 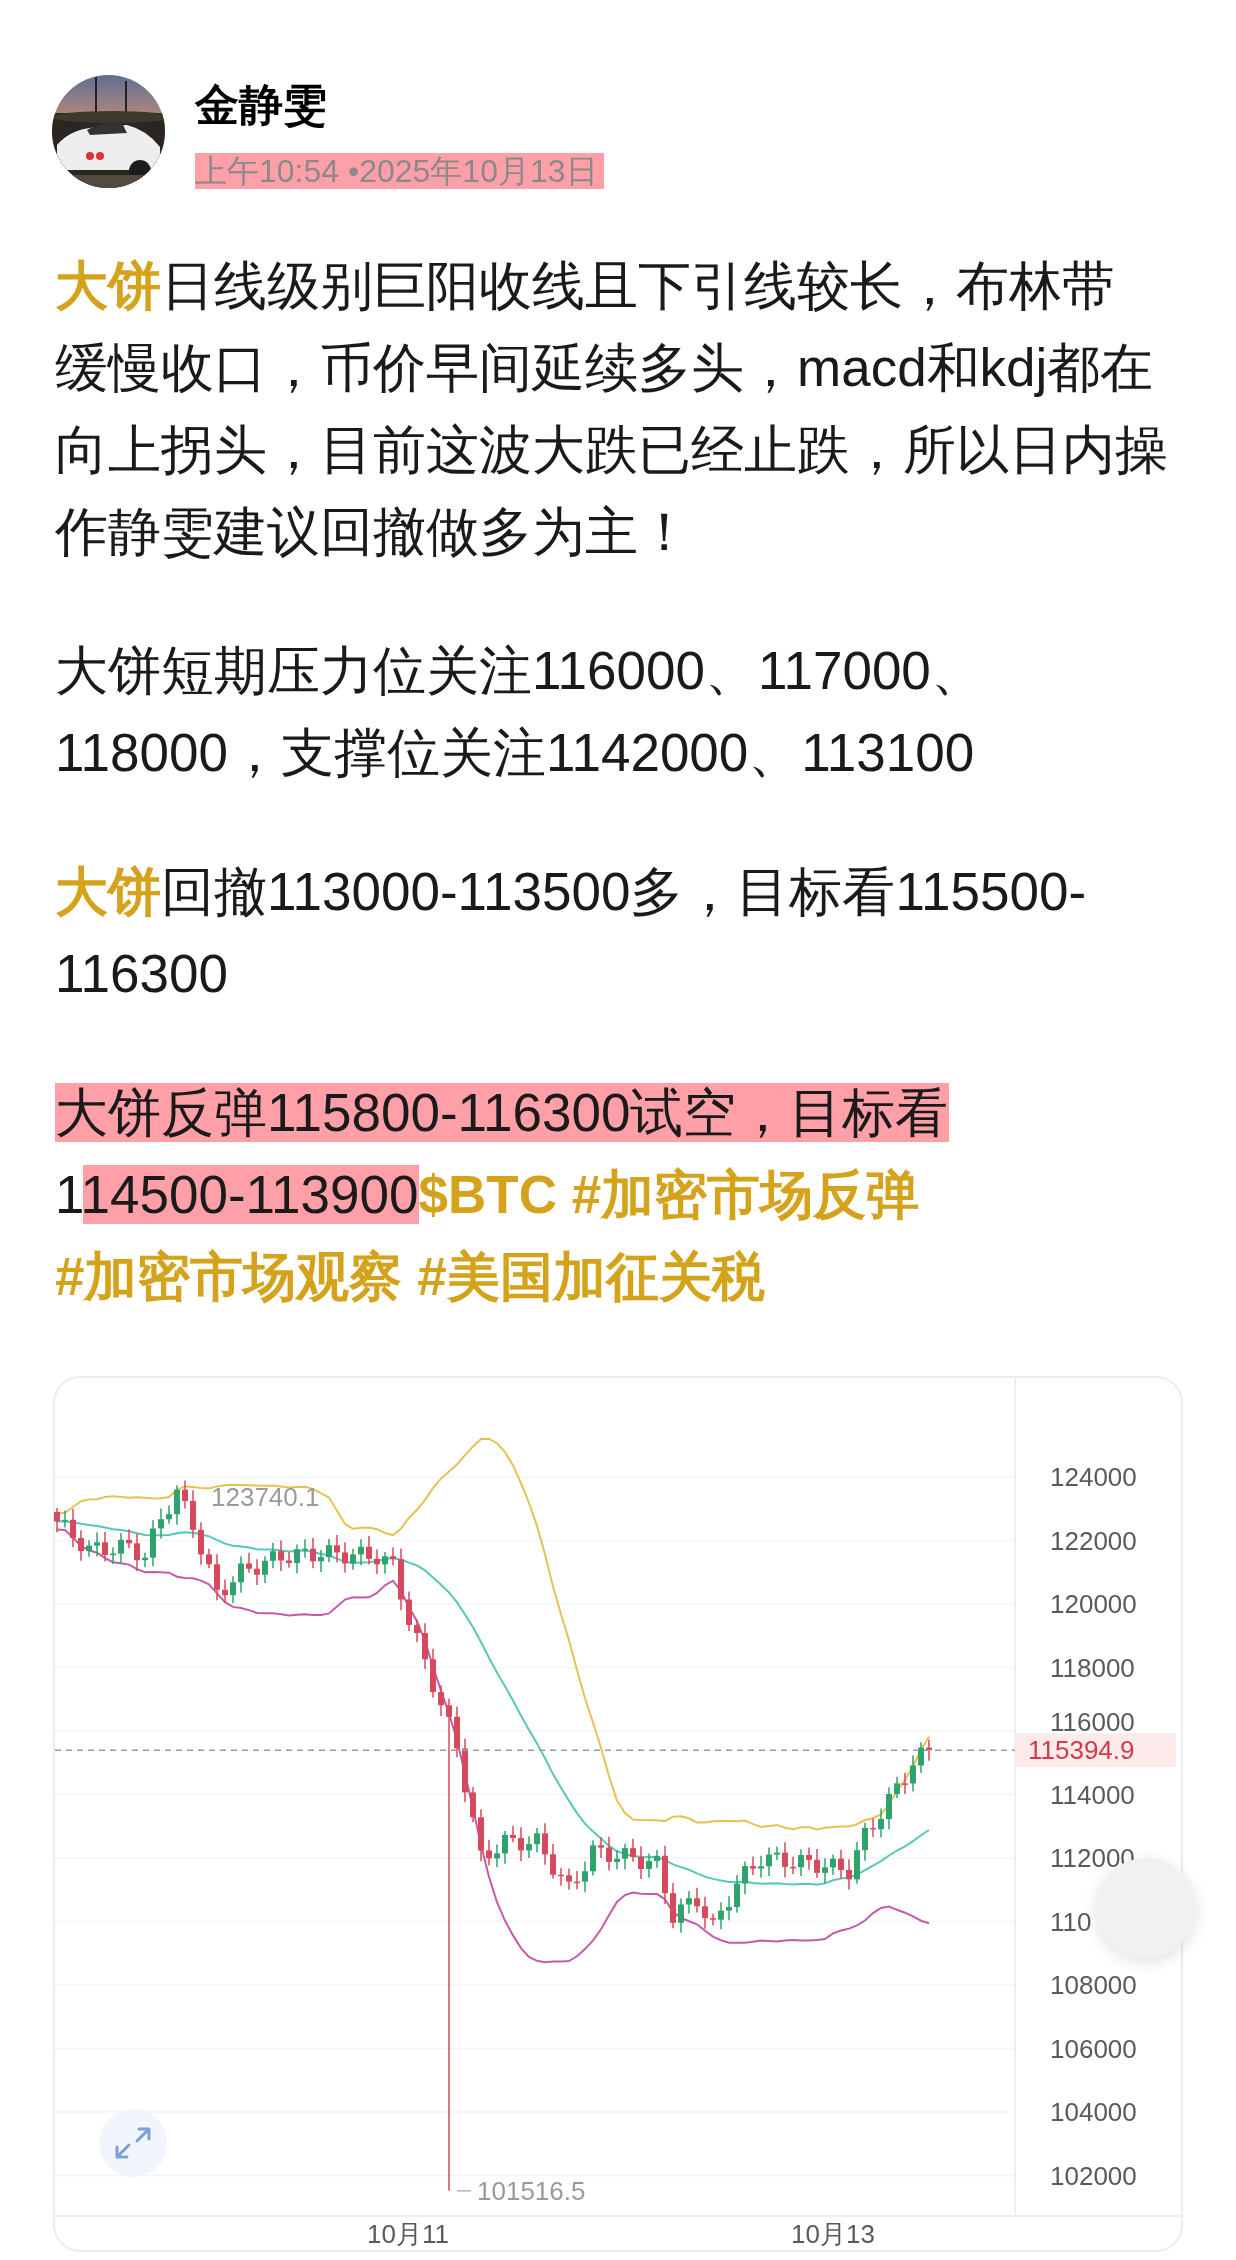 What do you see at coordinates (1093, 2175) in the screenshot?
I see `y-axis-label: 102000` at bounding box center [1093, 2175].